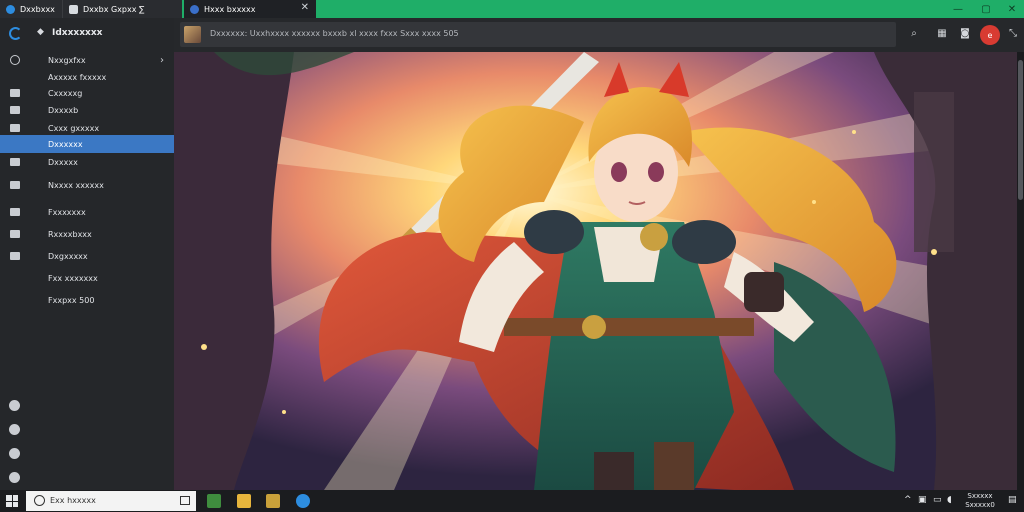  Describe the element at coordinates (194, 9) in the screenshot. I see `globe-icon` at that location.